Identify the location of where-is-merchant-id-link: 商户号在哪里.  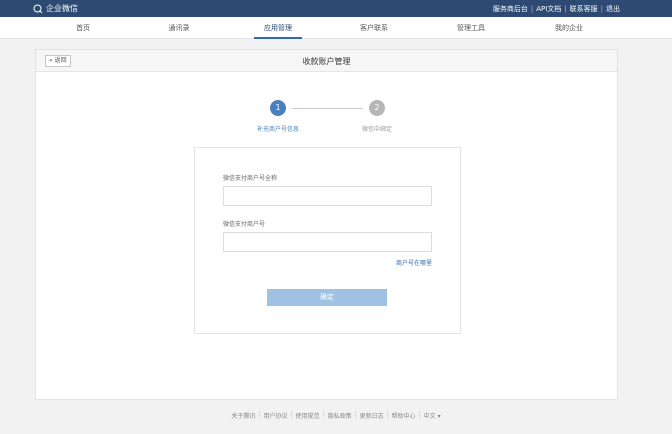
(414, 262).